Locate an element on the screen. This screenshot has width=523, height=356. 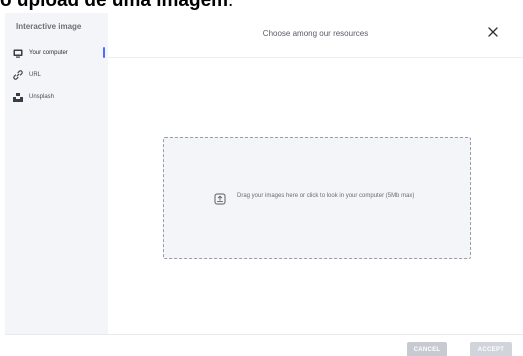
sidebar-item-your-computer: Your computer is located at coordinates (40, 53).